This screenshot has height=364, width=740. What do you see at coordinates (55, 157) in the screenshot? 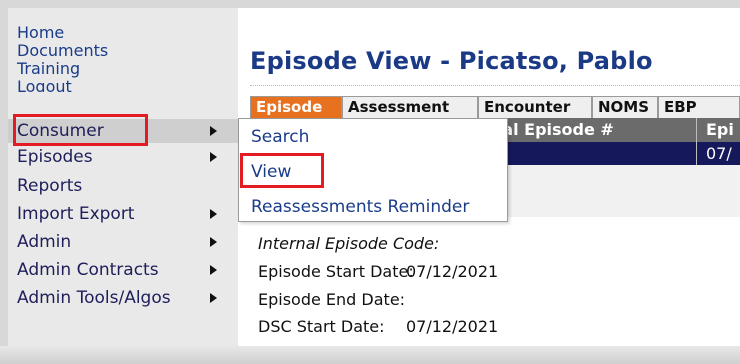
I see `sidebar-menu-label: Episodes` at bounding box center [55, 157].